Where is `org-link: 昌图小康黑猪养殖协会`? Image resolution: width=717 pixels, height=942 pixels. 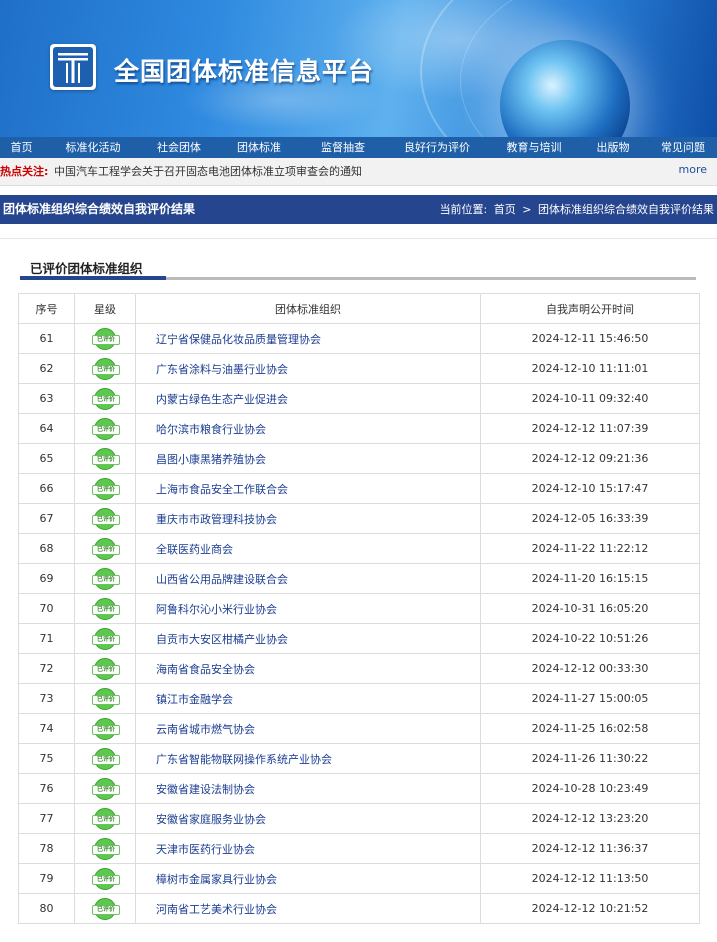
org-link: 昌图小康黑猪养殖协会 is located at coordinates (308, 458).